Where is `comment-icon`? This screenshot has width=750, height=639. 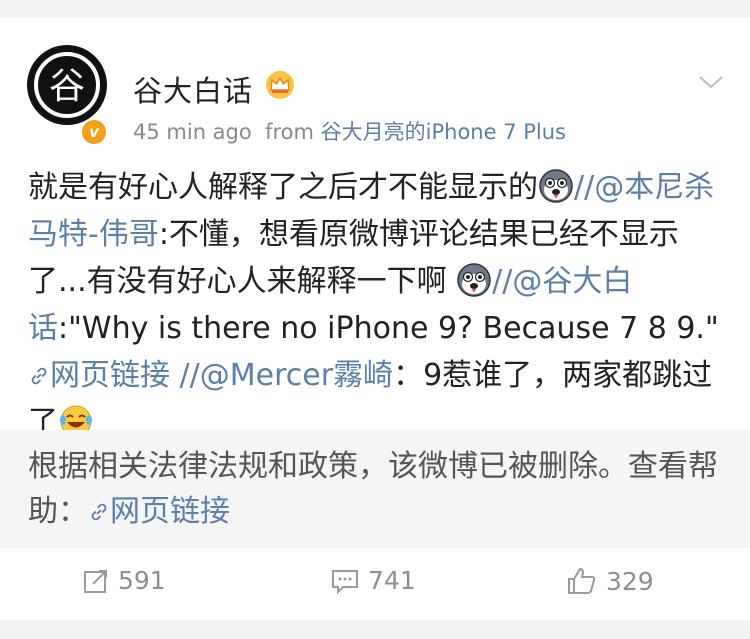
comment-icon is located at coordinates (345, 581).